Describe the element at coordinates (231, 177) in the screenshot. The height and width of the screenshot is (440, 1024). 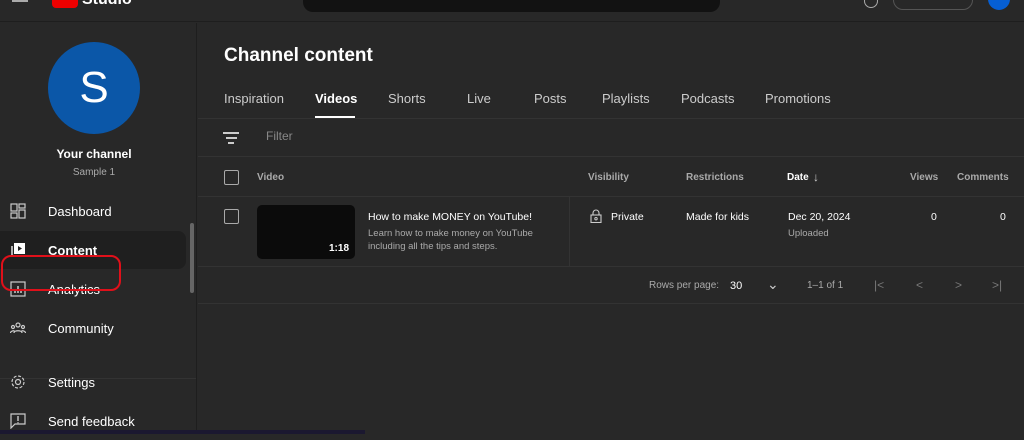
I see `select-all-checkbox` at that location.